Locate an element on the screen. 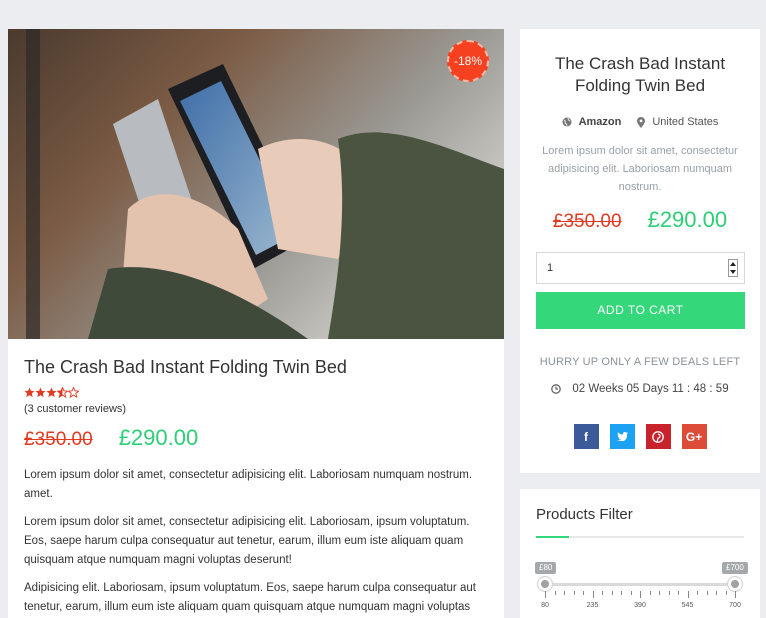  min-price-handle is located at coordinates (545, 584).